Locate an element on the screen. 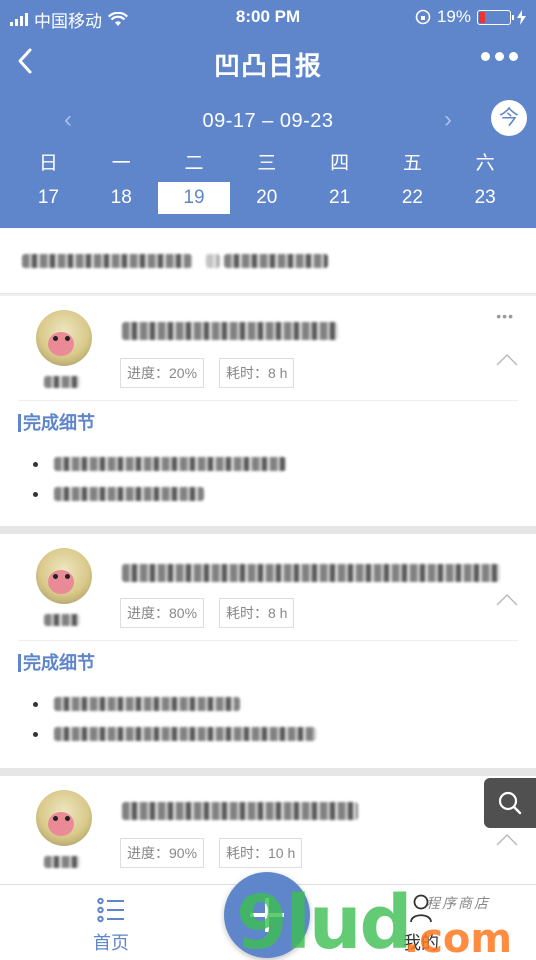 The width and height of the screenshot is (536, 960). tab-home-label: 首页 is located at coordinates (111, 943).